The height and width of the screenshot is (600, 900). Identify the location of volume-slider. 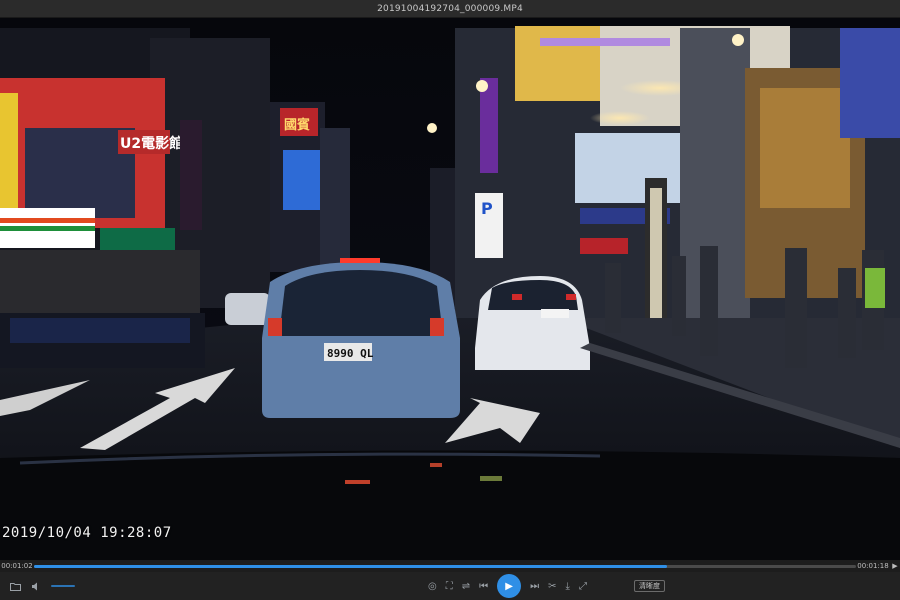
(63, 586).